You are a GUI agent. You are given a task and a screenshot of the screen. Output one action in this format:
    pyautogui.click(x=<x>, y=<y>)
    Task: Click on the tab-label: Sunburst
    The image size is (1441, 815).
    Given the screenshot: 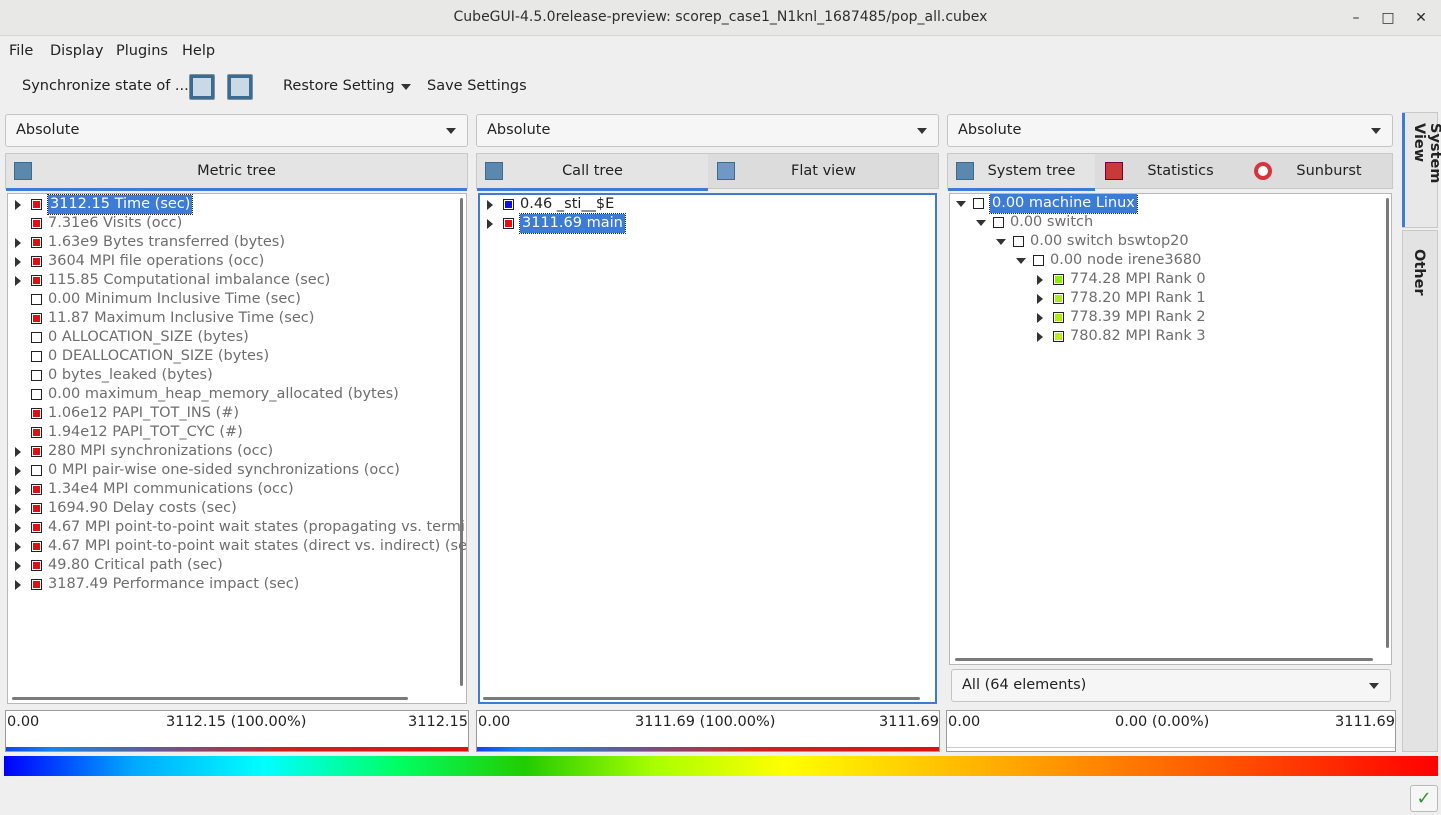 What is the action you would take?
    pyautogui.click(x=1329, y=171)
    